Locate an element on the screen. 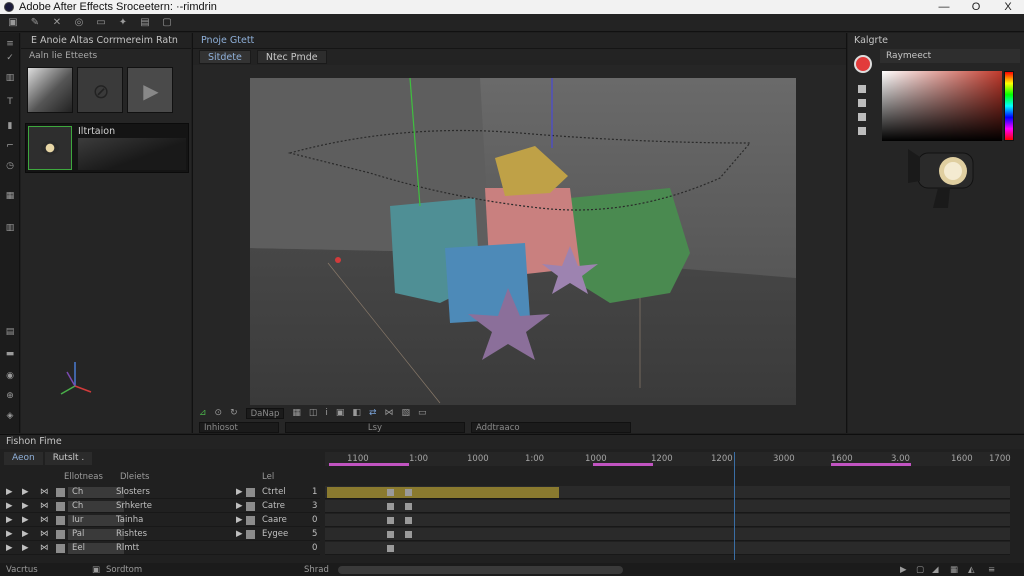  info-icon: ⅰ is located at coordinates (326, 413).